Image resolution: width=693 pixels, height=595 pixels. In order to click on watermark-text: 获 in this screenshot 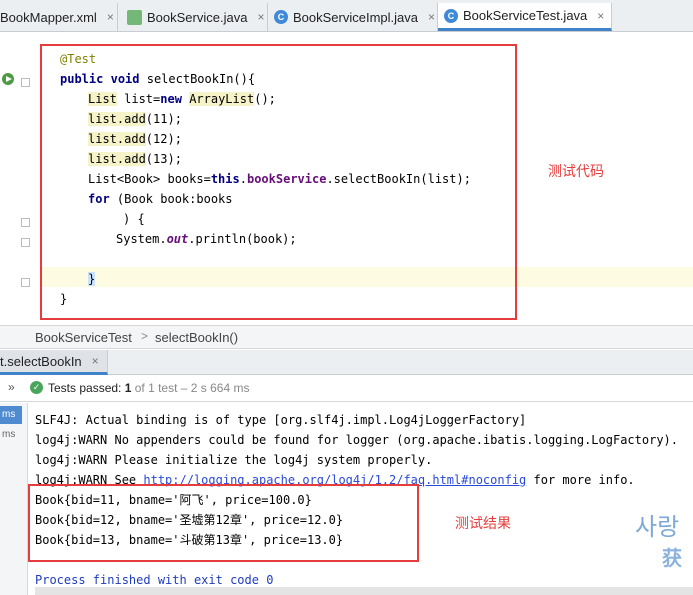, I will do `click(672, 558)`.